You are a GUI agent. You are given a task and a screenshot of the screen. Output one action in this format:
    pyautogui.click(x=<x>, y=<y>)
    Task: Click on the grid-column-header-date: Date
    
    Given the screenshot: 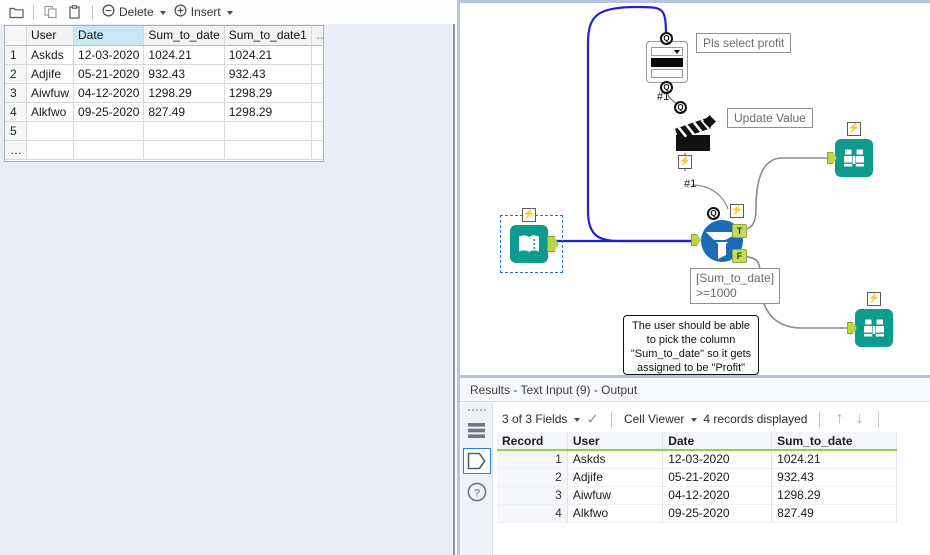 What is the action you would take?
    pyautogui.click(x=109, y=36)
    